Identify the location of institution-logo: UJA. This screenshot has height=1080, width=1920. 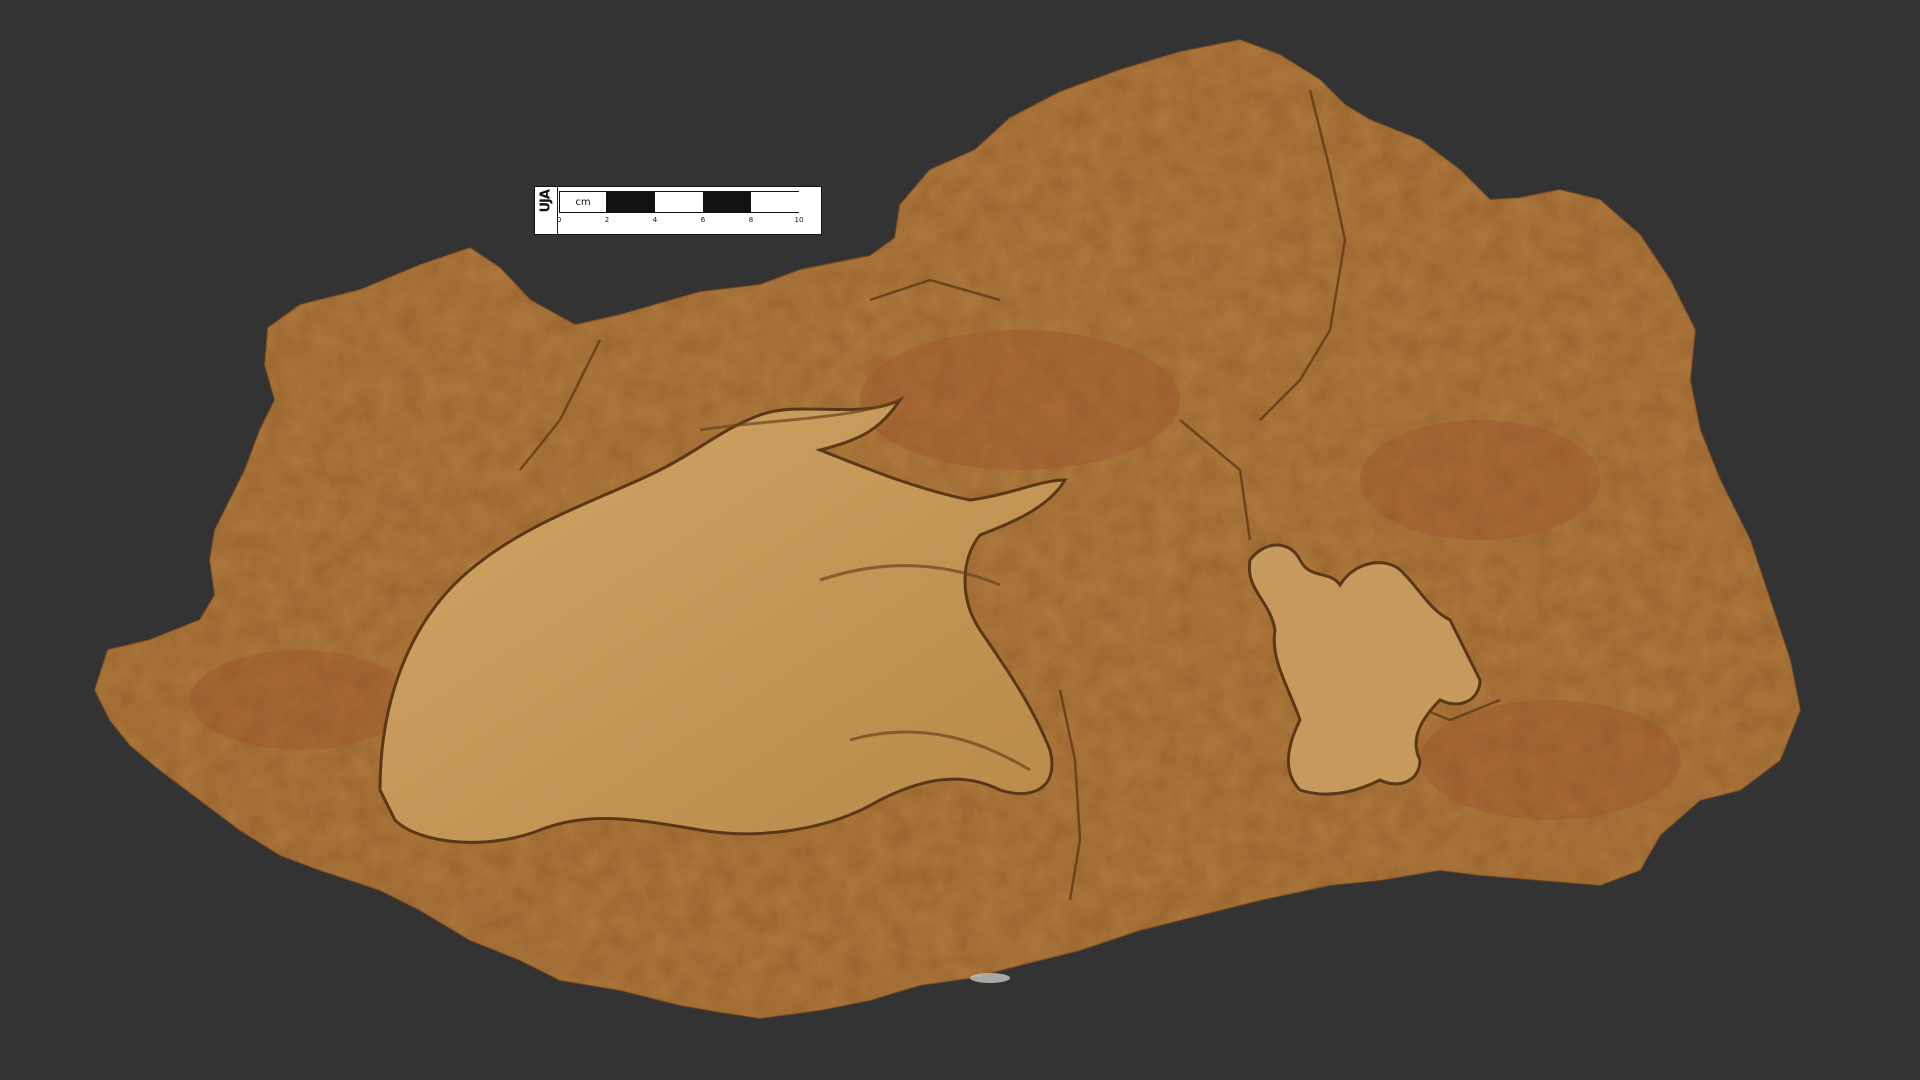
(546, 210).